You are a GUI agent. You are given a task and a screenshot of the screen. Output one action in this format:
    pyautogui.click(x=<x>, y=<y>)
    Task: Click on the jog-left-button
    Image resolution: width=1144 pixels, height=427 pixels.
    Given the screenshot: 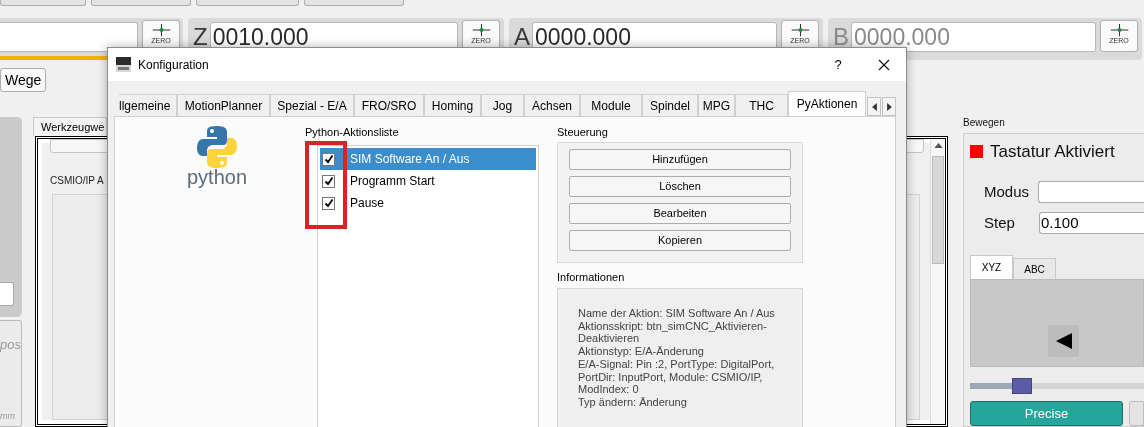 What is the action you would take?
    pyautogui.click(x=1063, y=341)
    